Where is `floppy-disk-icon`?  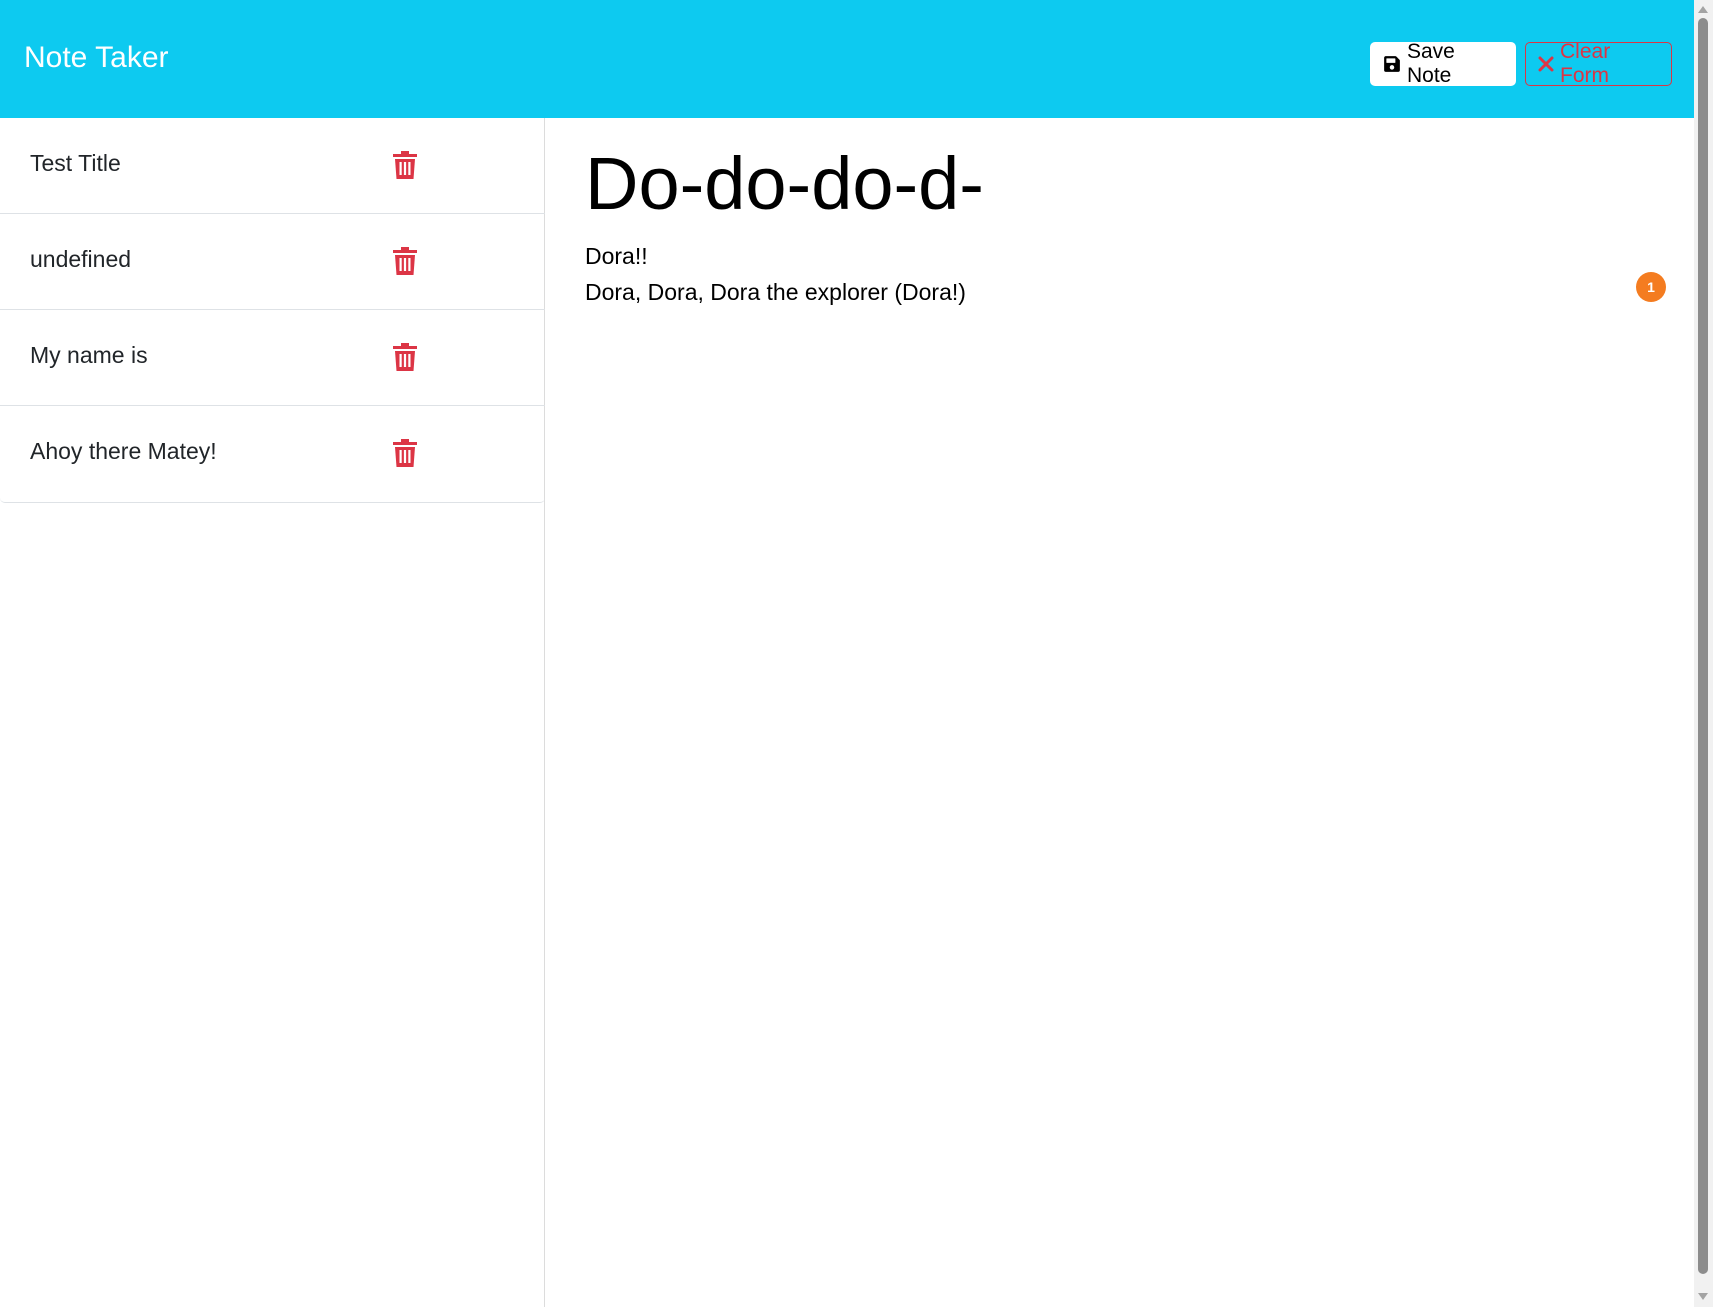
floppy-disk-icon is located at coordinates (1392, 64).